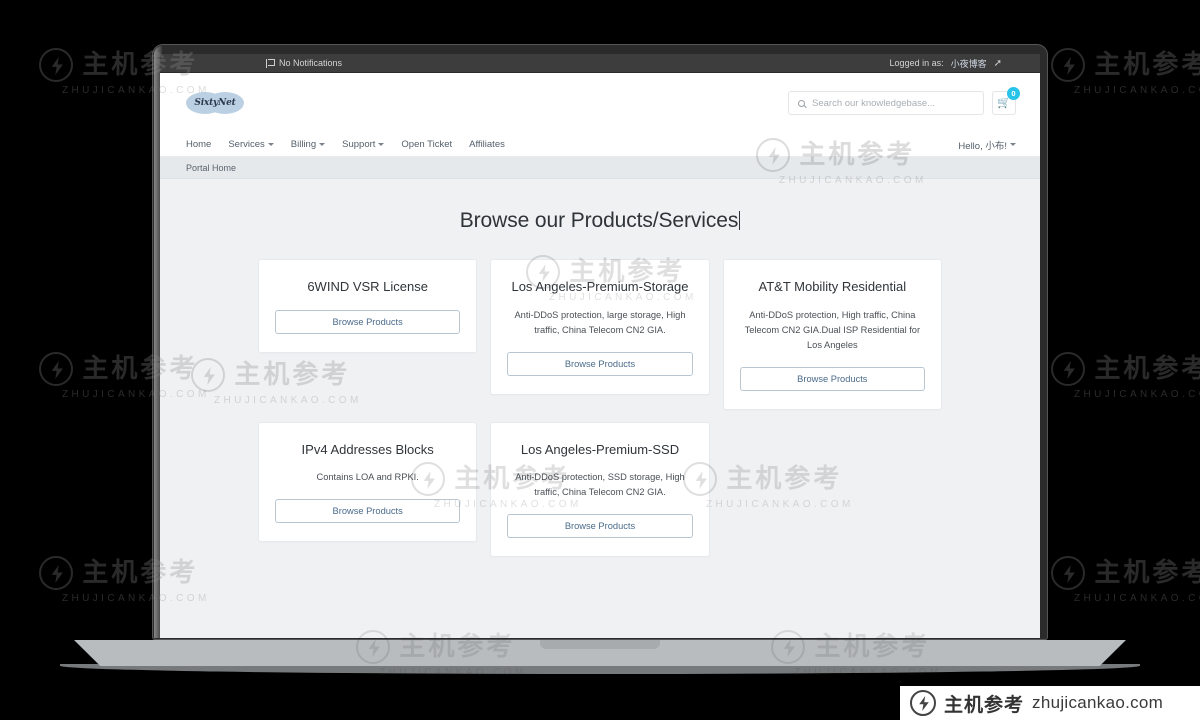 The image size is (1200, 720). What do you see at coordinates (367, 449) in the screenshot?
I see `card-title: IPv4 Addresses Blocks` at bounding box center [367, 449].